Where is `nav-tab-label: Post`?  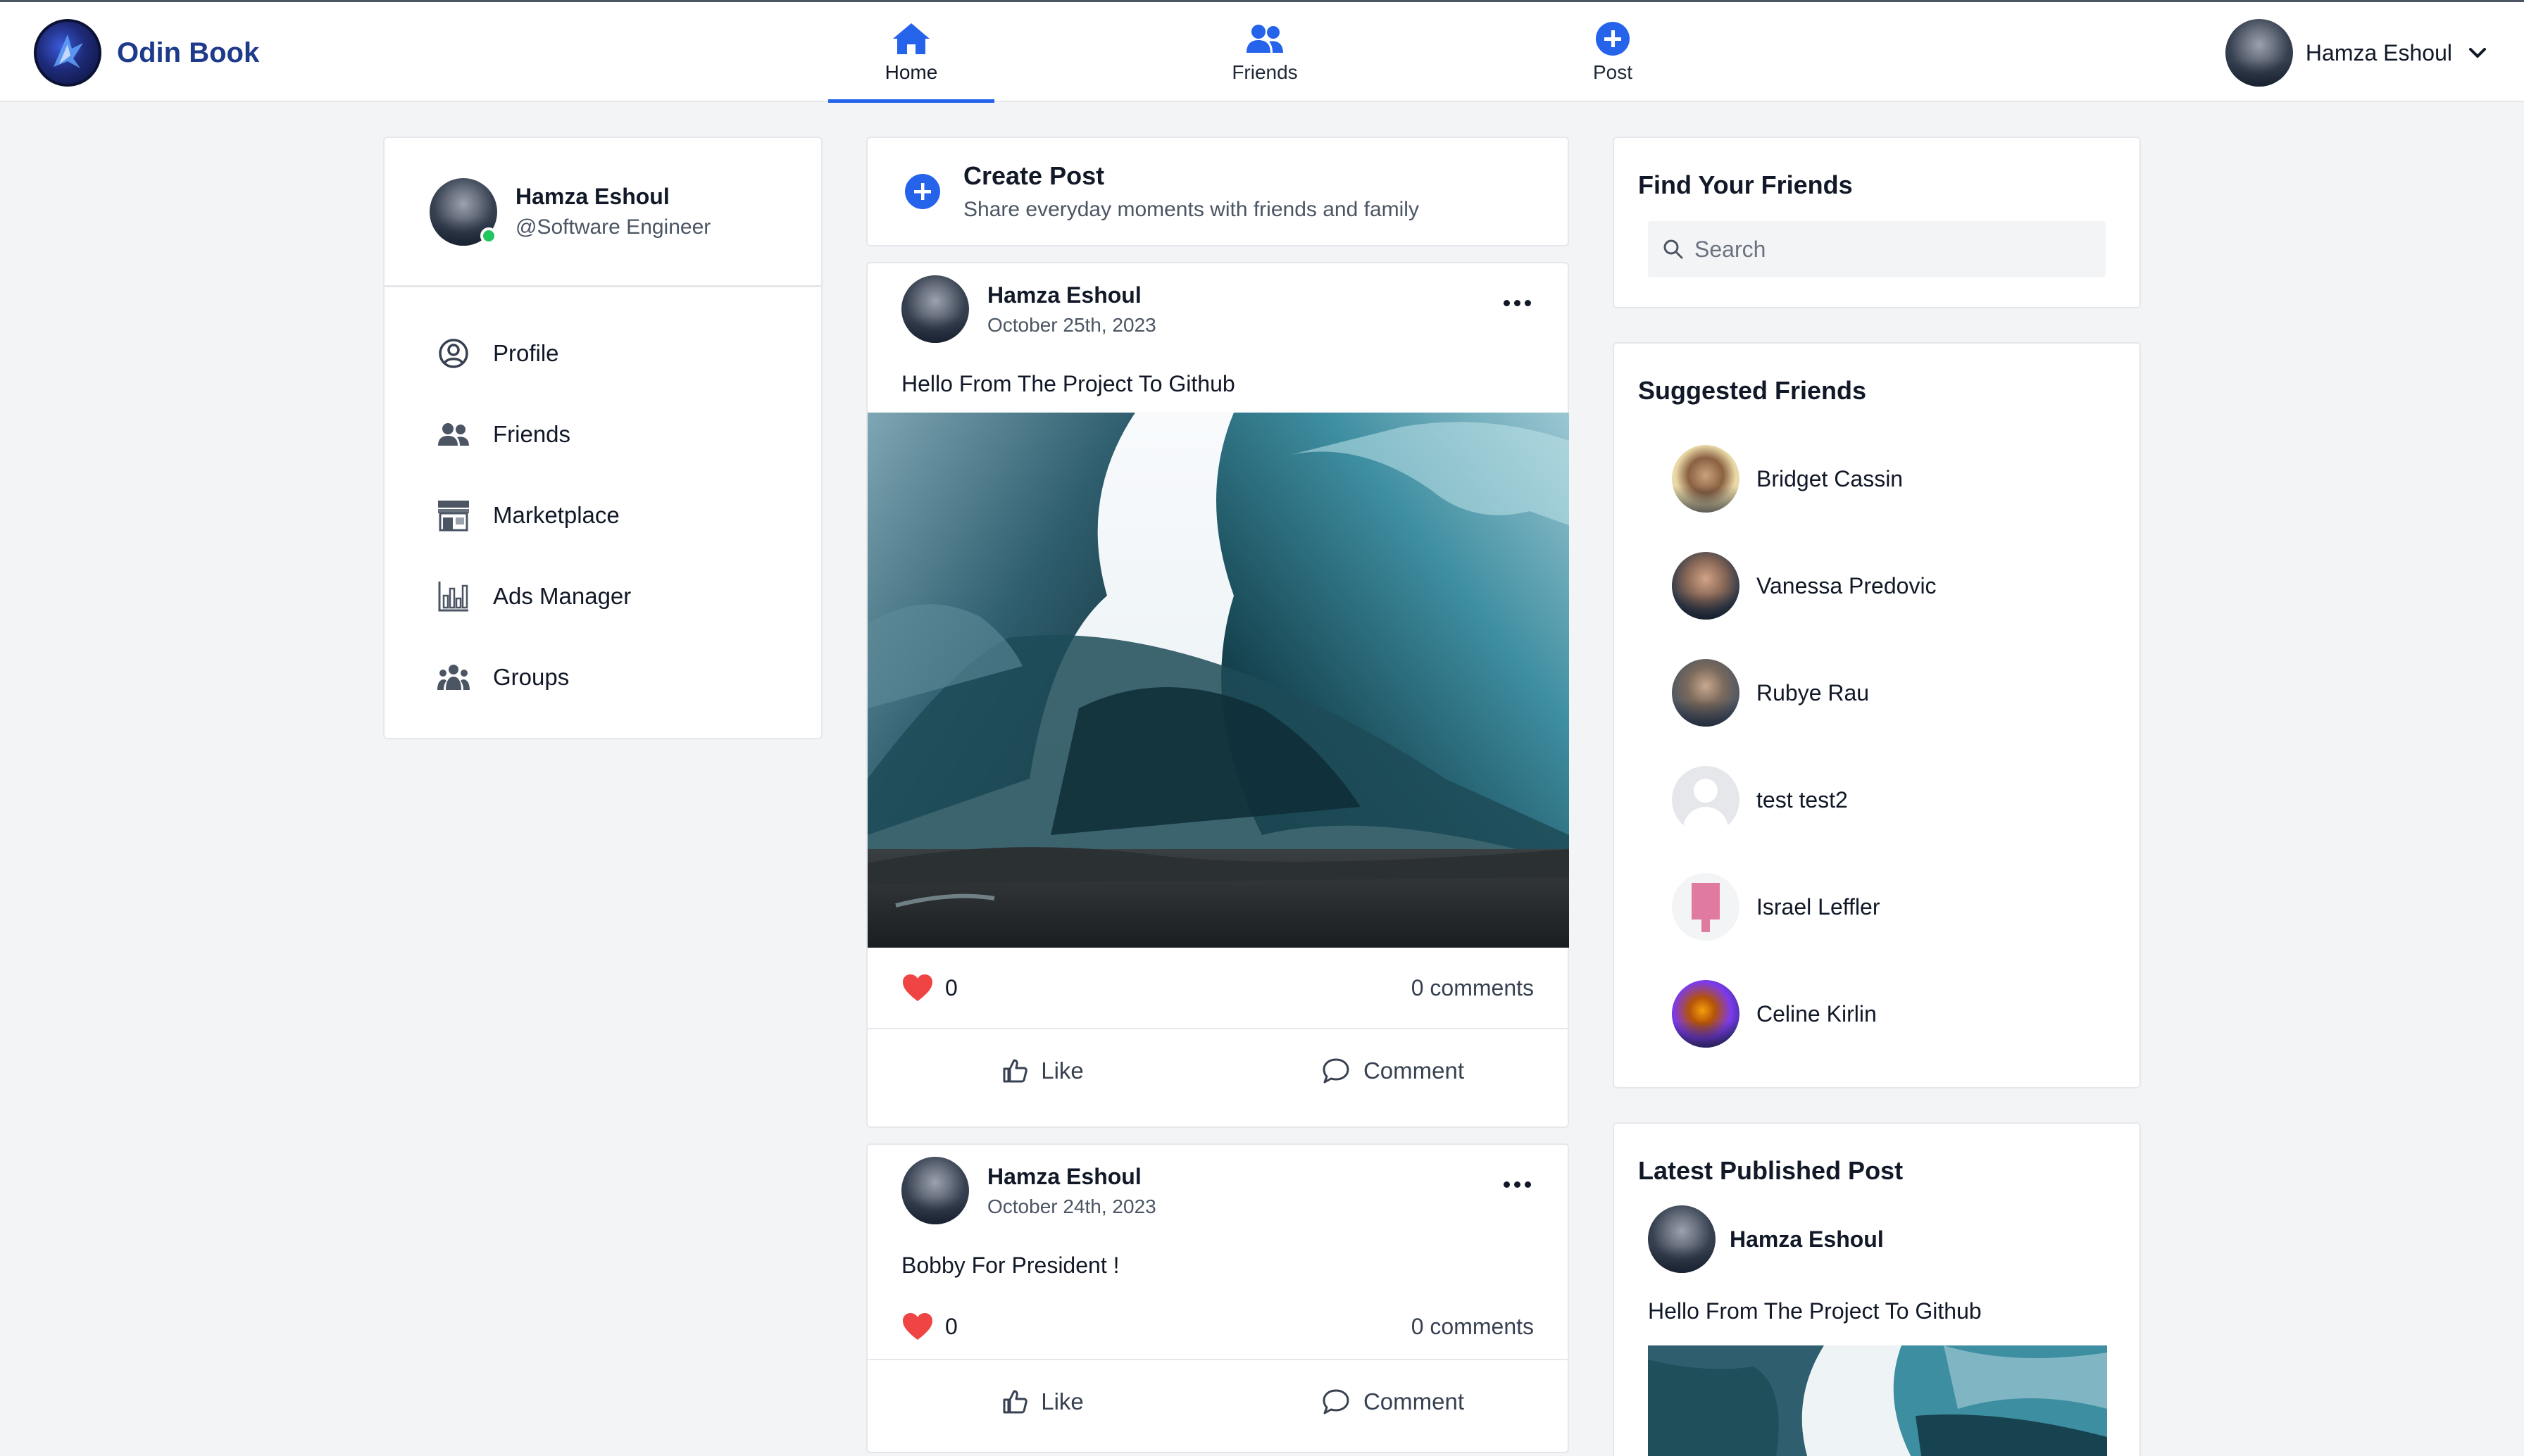 nav-tab-label: Post is located at coordinates (1612, 72).